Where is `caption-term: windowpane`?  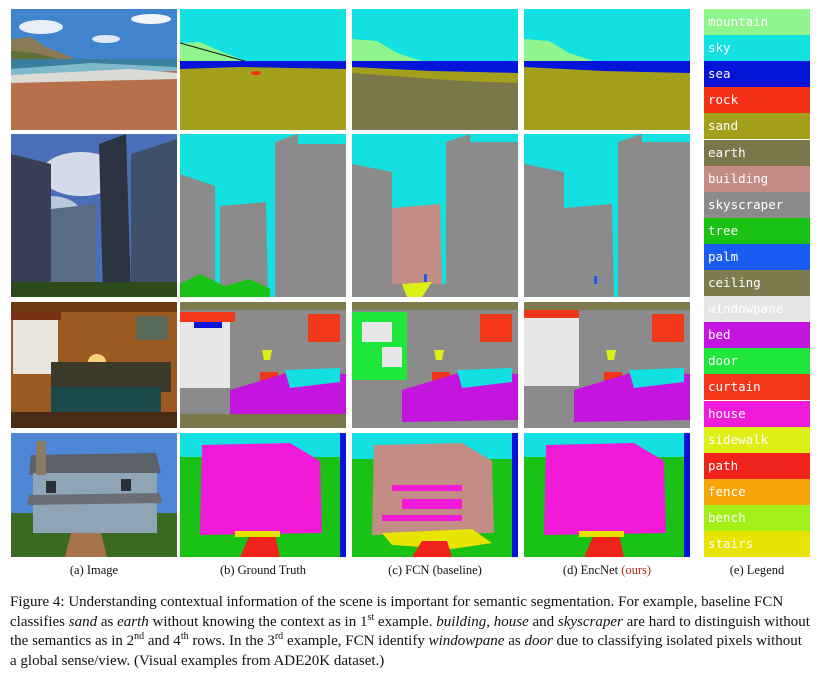
caption-term: windowpane is located at coordinates (466, 641).